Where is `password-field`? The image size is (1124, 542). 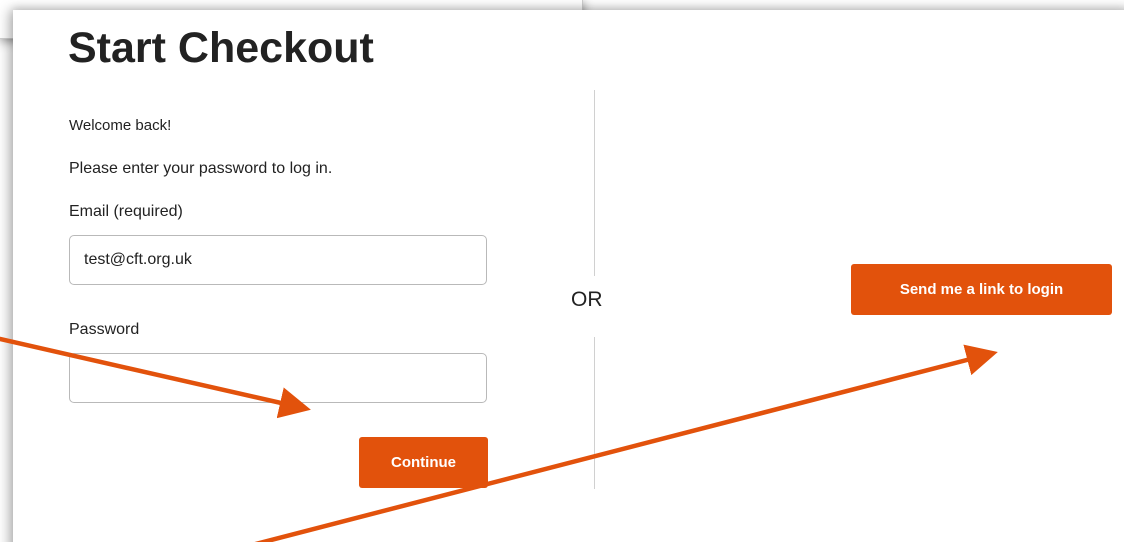
password-field is located at coordinates (278, 378).